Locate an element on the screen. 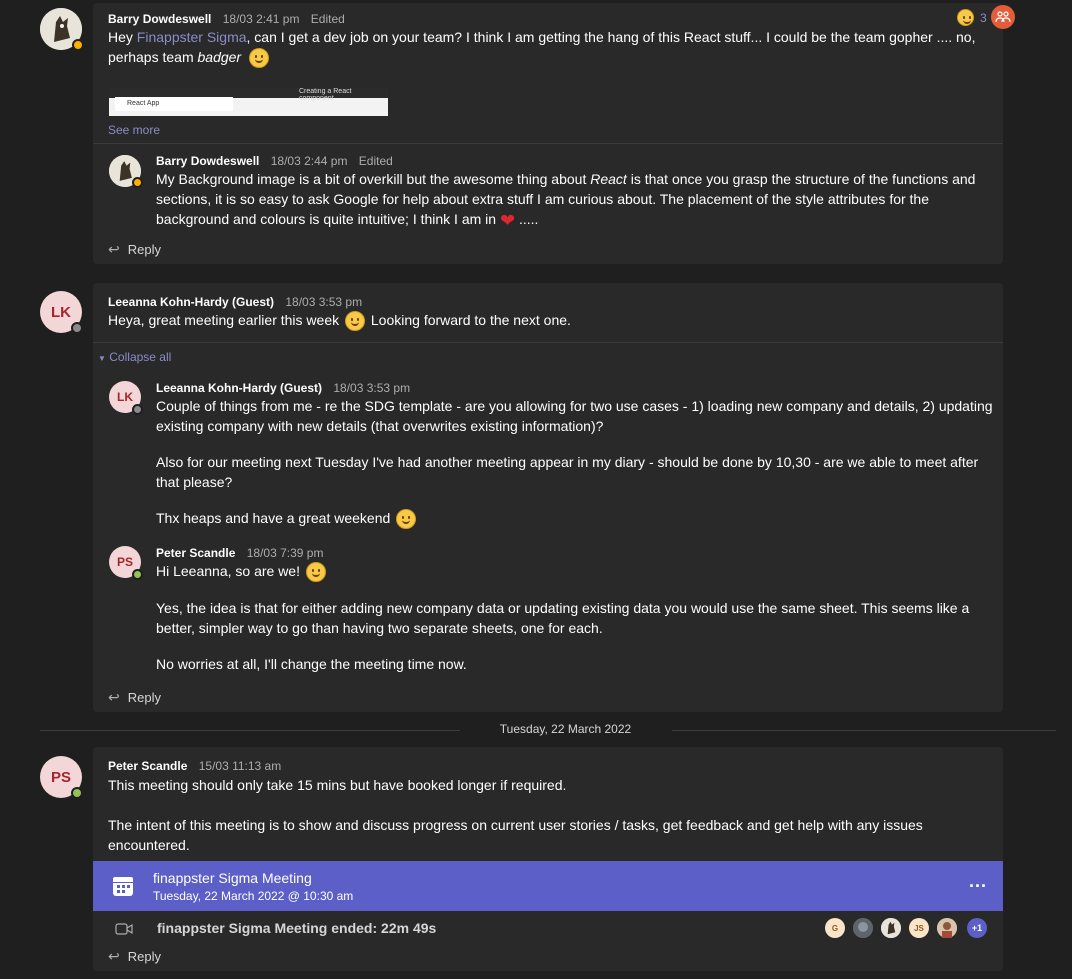  reply-header: Peter Scandle 18/03 7:39 pm is located at coordinates (239, 553).